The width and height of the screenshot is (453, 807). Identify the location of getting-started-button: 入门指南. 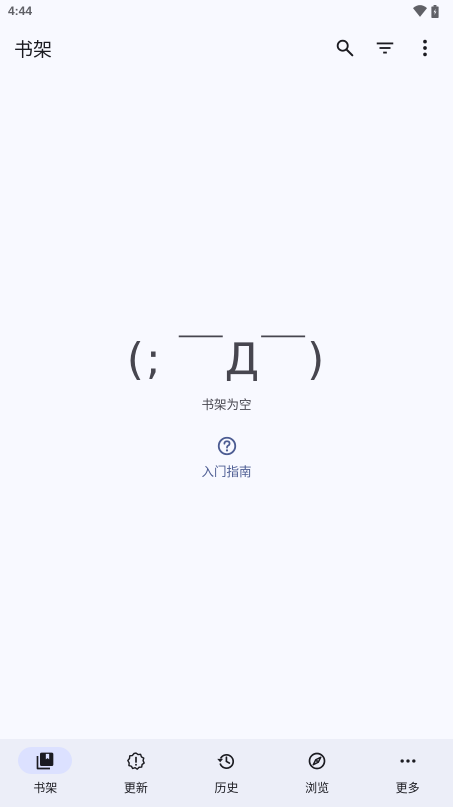
(226, 457).